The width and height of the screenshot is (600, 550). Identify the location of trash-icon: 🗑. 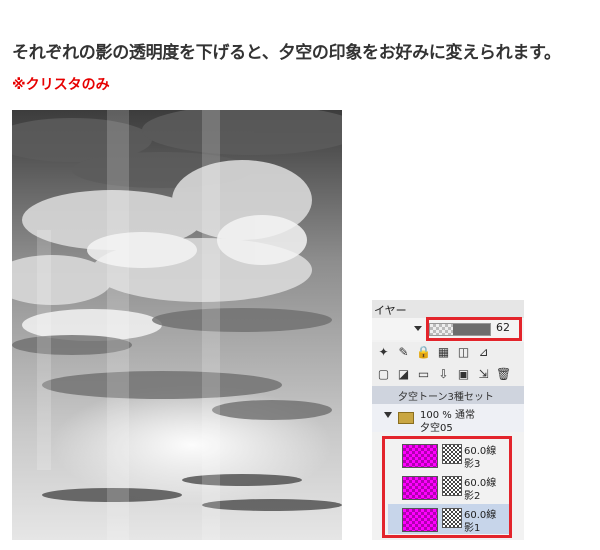
(503, 374).